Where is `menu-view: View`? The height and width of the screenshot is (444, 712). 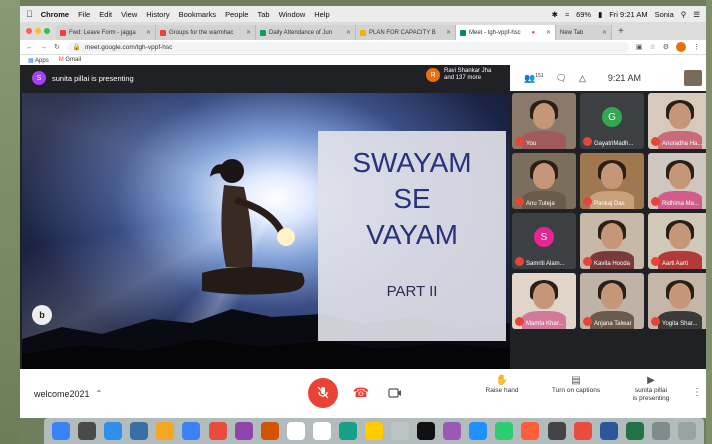
menu-view: View is located at coordinates (129, 14).